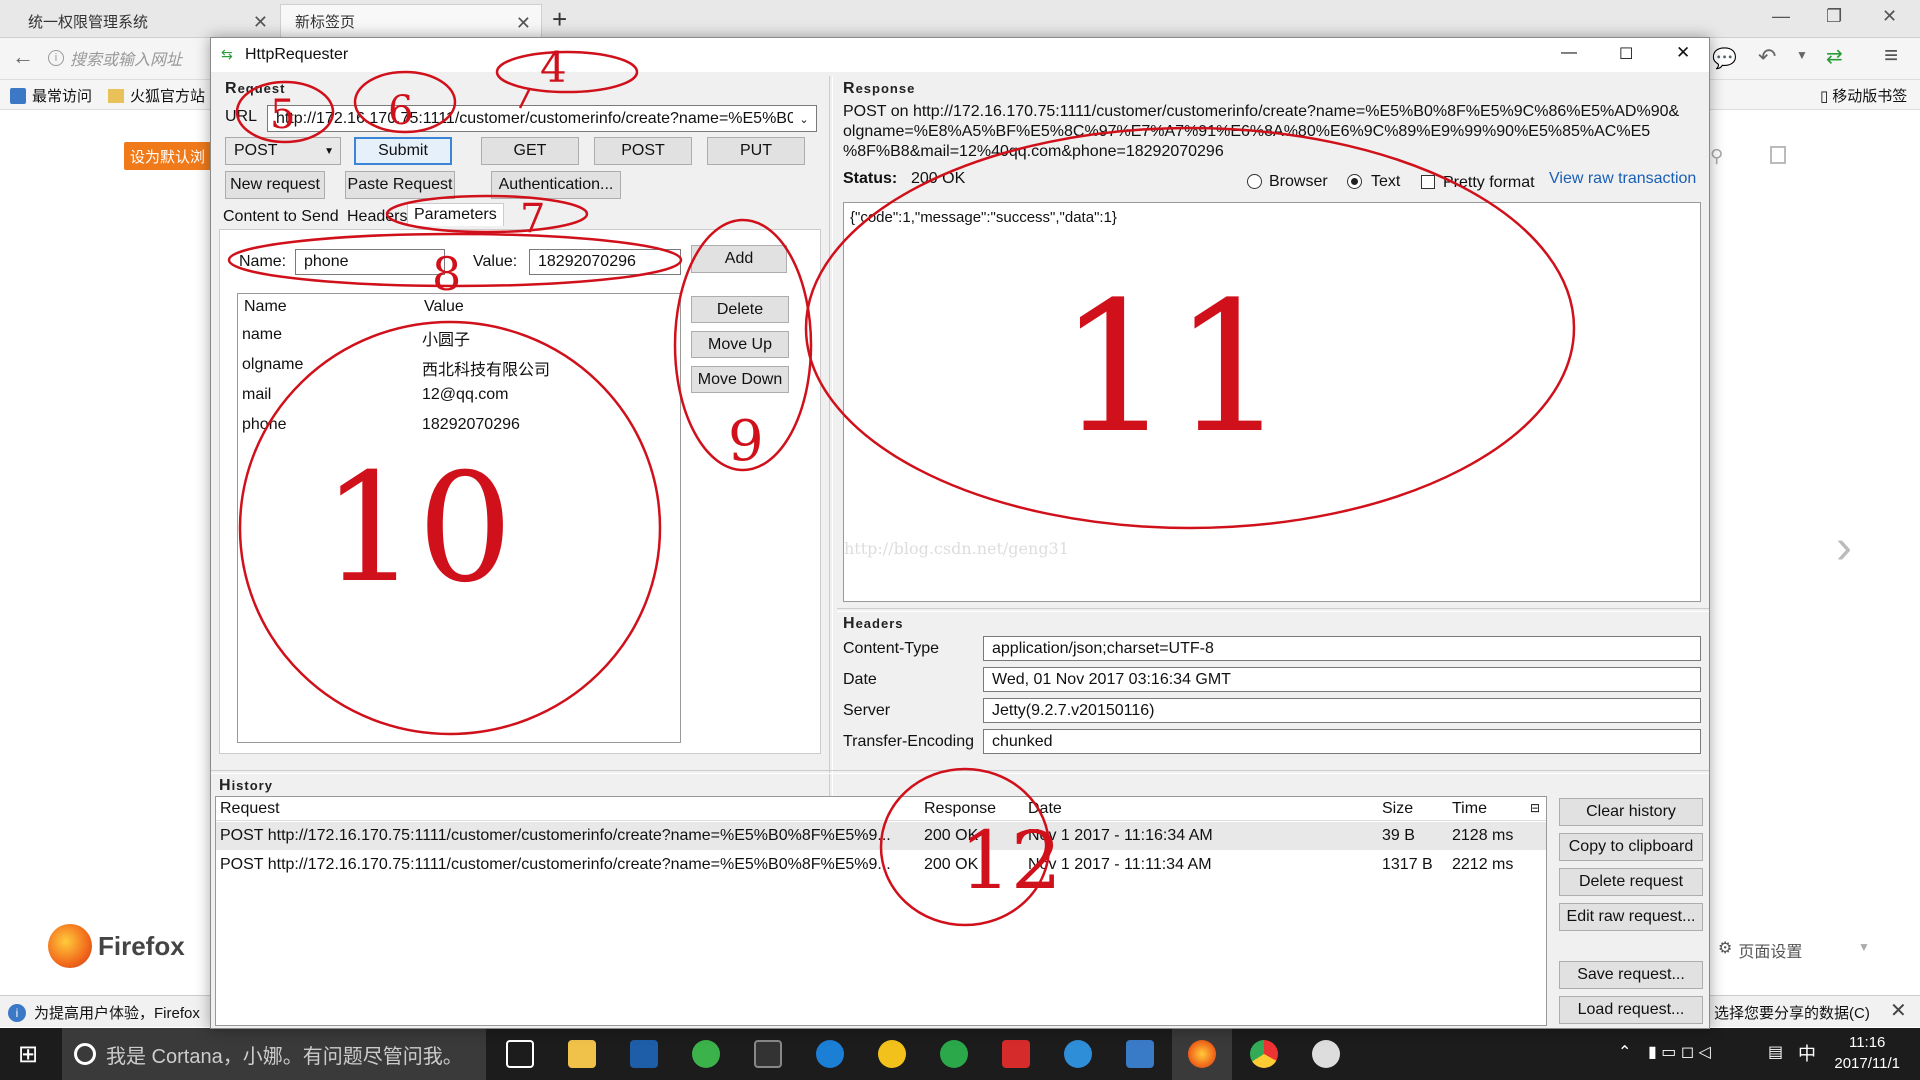 Image resolution: width=1920 pixels, height=1080 pixels. Describe the element at coordinates (1834, 16) in the screenshot. I see `restore-icon: ❐` at that location.